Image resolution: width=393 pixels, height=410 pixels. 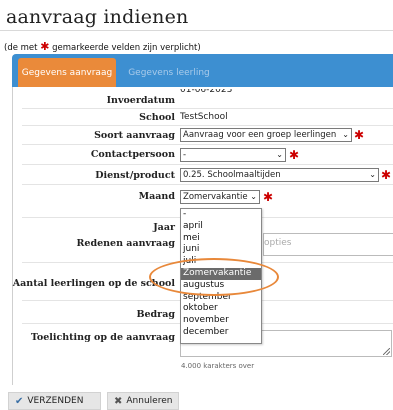 I want to click on month-option: december, so click(x=221, y=333).